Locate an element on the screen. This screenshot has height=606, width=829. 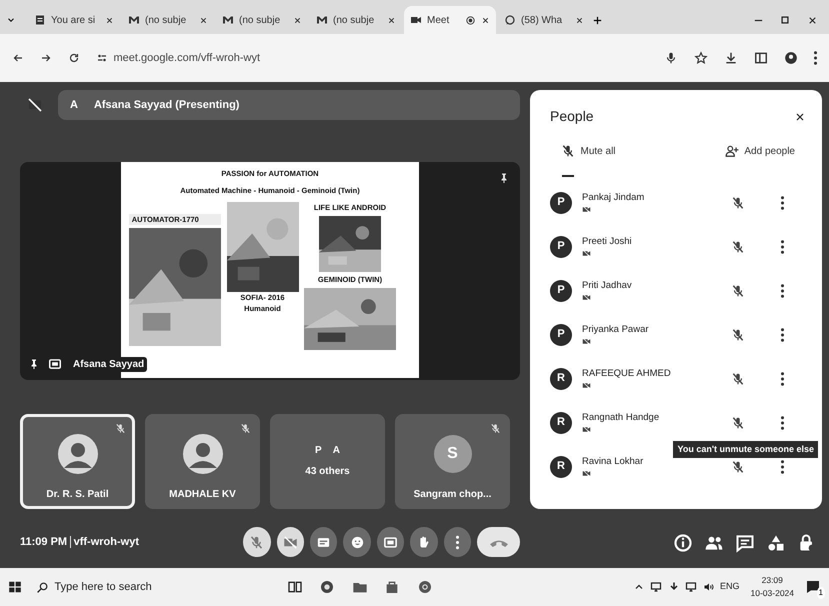
reload-icon is located at coordinates (74, 58).